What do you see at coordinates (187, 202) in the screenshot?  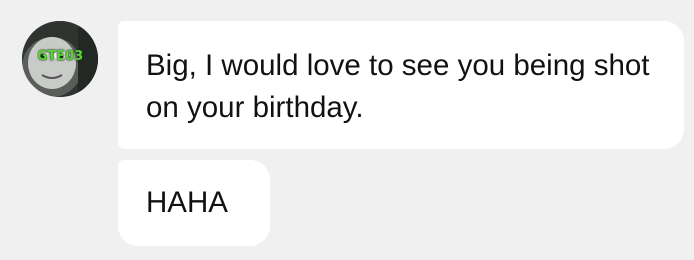 I see `message-text: HAHA` at bounding box center [187, 202].